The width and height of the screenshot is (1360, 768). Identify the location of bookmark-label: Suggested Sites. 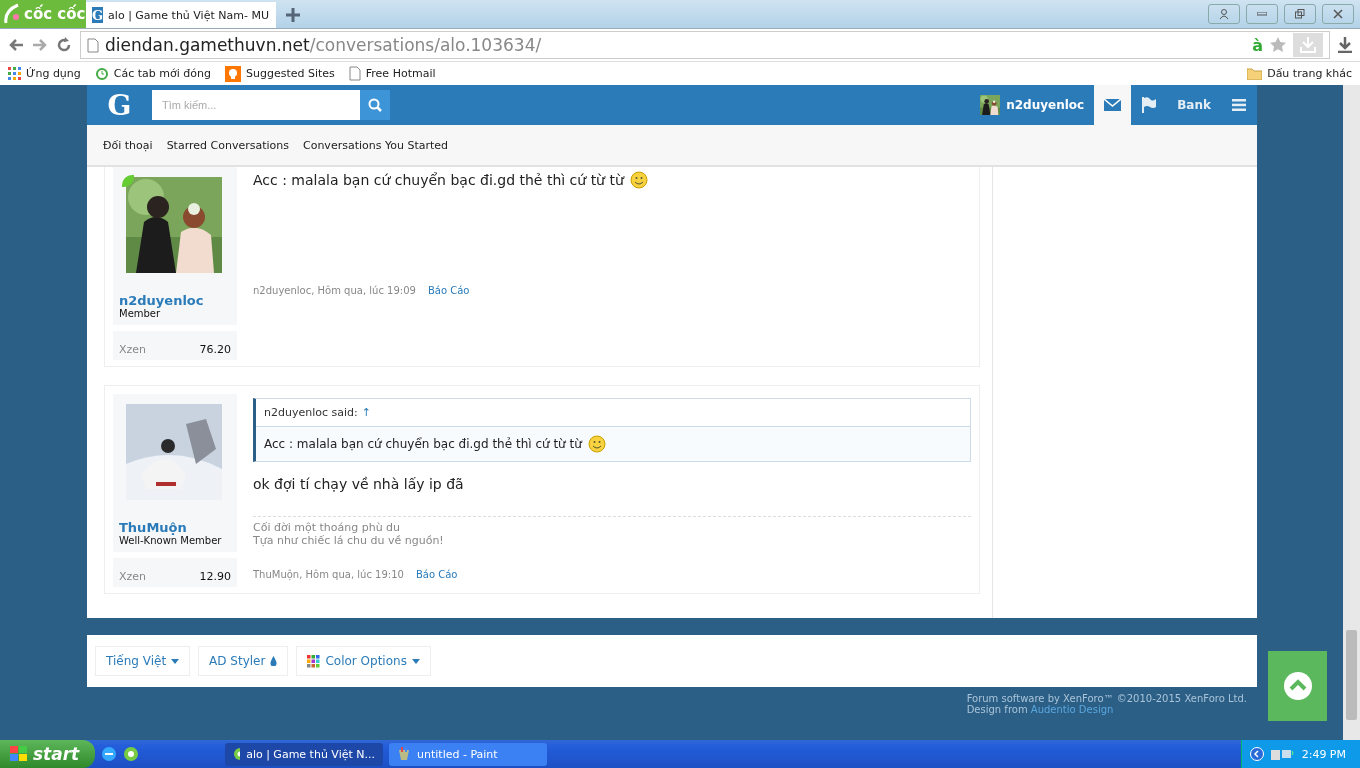
(290, 73).